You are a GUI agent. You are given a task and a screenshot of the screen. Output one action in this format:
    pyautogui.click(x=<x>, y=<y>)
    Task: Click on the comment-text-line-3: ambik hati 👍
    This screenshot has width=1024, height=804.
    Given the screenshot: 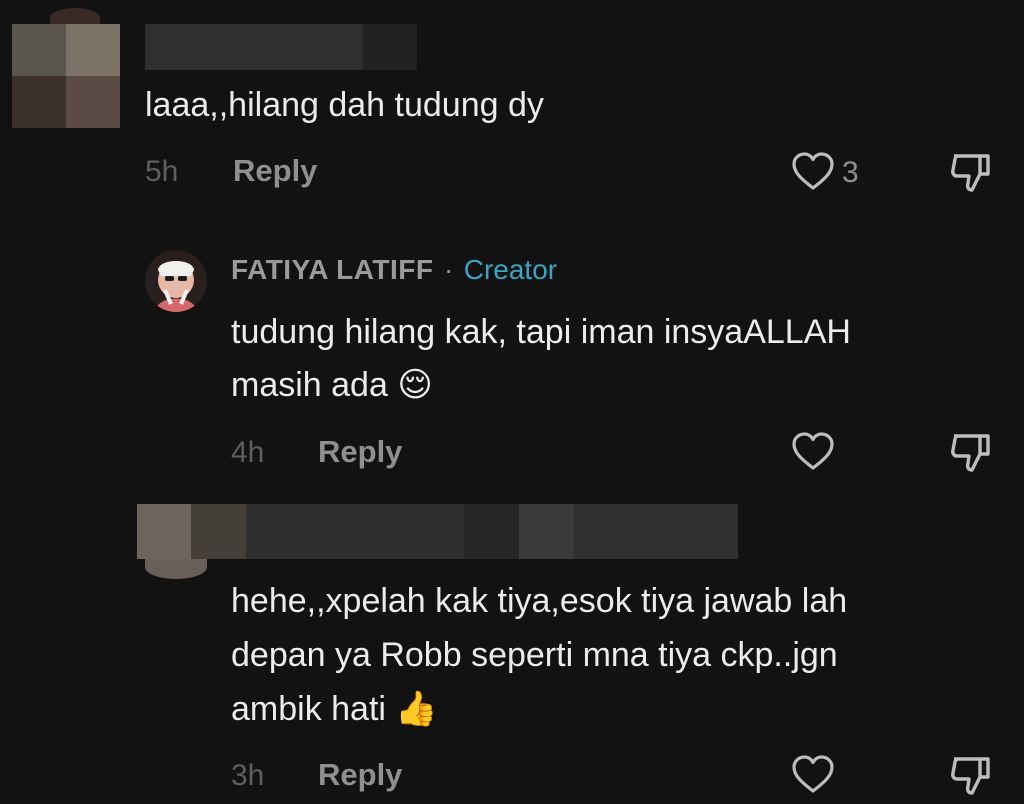 What is the action you would take?
    pyautogui.click(x=334, y=709)
    